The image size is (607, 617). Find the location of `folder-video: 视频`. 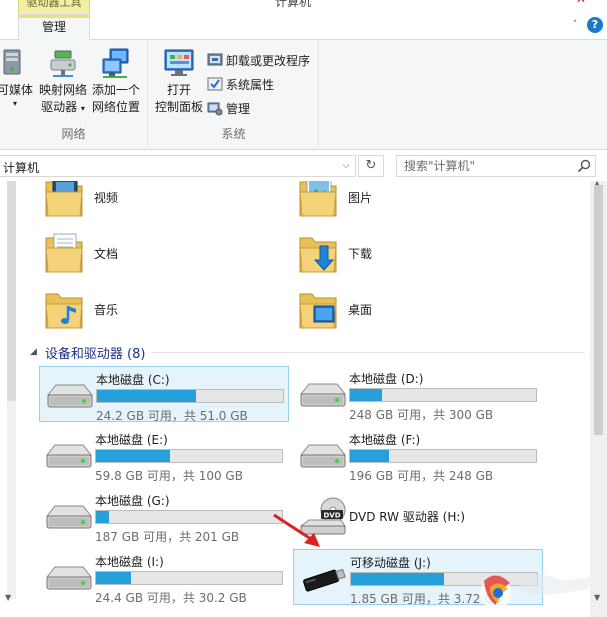

folder-video: 视频 is located at coordinates (81, 202).